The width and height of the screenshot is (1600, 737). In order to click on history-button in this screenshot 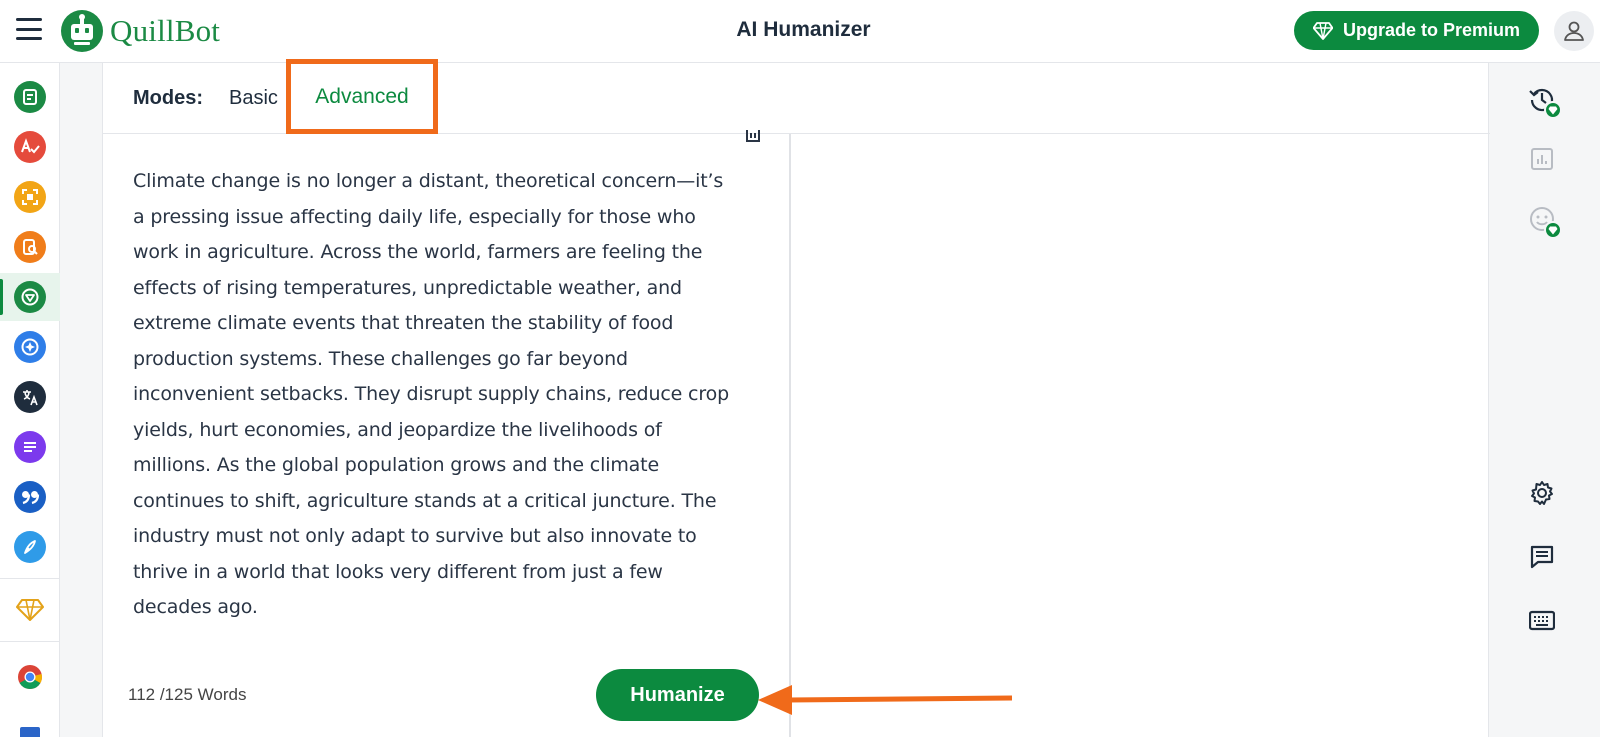, I will do `click(1542, 99)`.